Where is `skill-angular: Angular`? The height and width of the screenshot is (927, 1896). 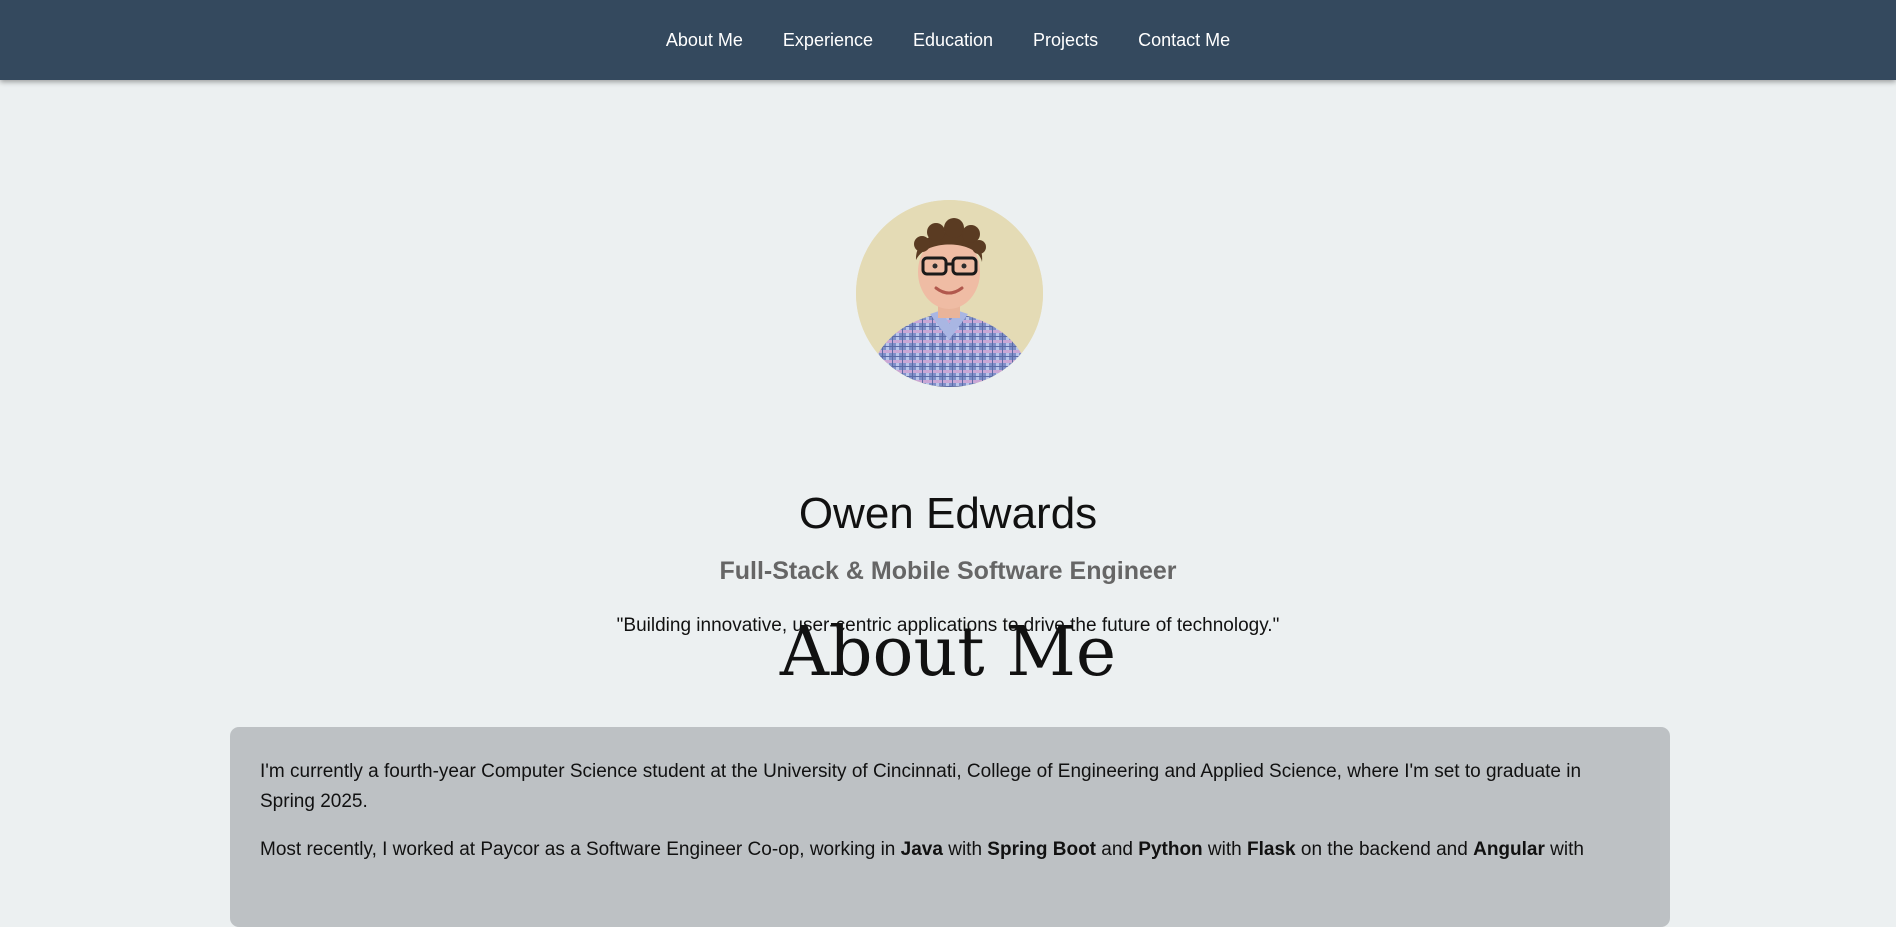
skill-angular: Angular is located at coordinates (1509, 849).